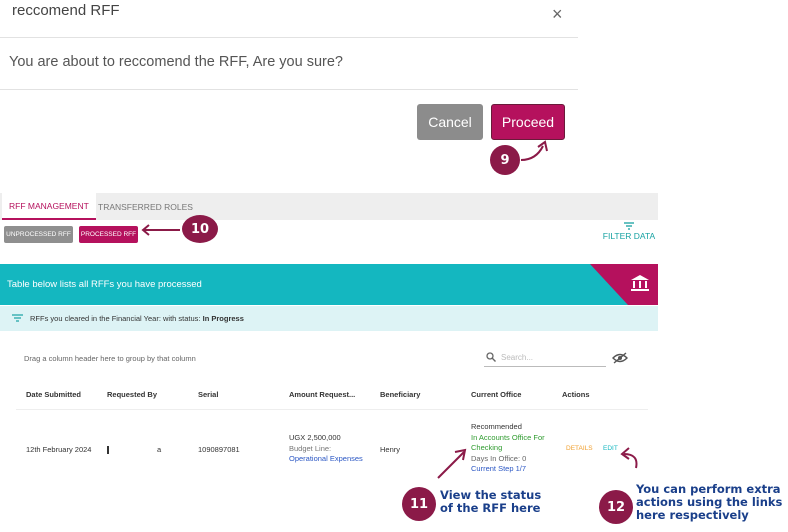 Image resolution: width=788 pixels, height=532 pixels. What do you see at coordinates (620, 358) in the screenshot?
I see `eye-off-icon` at bounding box center [620, 358].